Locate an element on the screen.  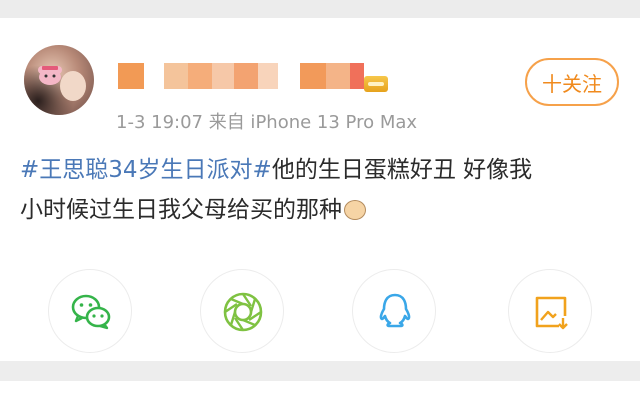
wechat-icon is located at coordinates (91, 312).